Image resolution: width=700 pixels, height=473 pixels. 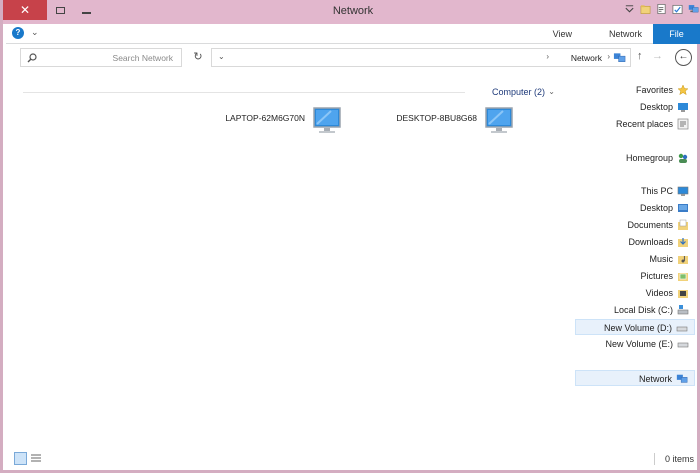 I want to click on documents-icon, so click(x=683, y=224).